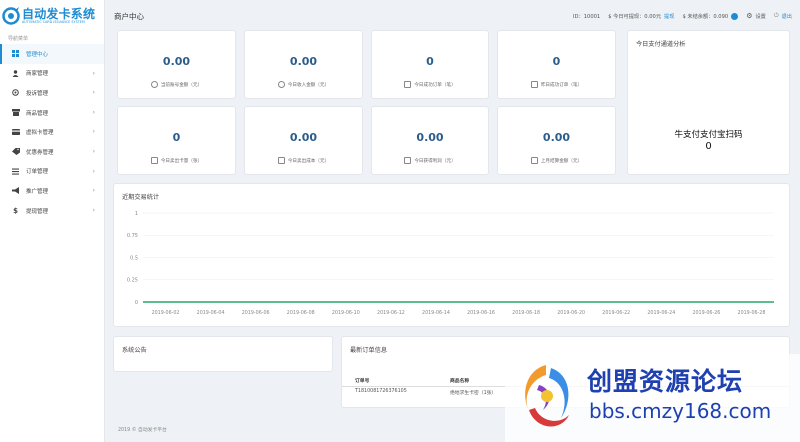 The width and height of the screenshot is (800, 442). Describe the element at coordinates (749, 16) in the screenshot. I see `gear-icon: ⚙` at that location.